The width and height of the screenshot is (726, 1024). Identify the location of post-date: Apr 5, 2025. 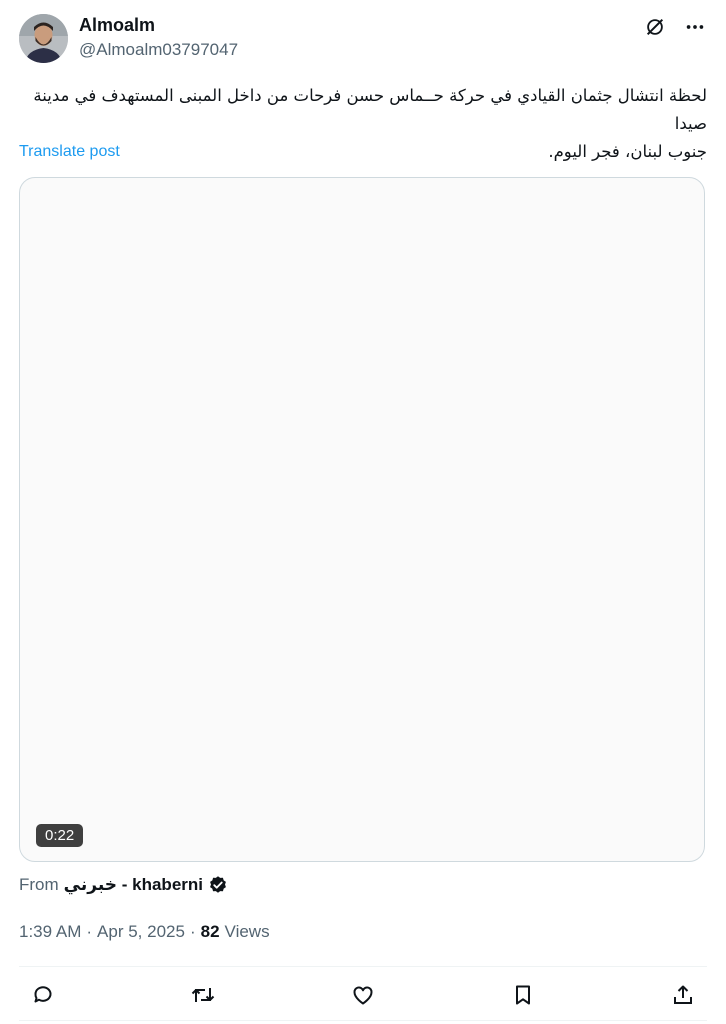
(141, 932).